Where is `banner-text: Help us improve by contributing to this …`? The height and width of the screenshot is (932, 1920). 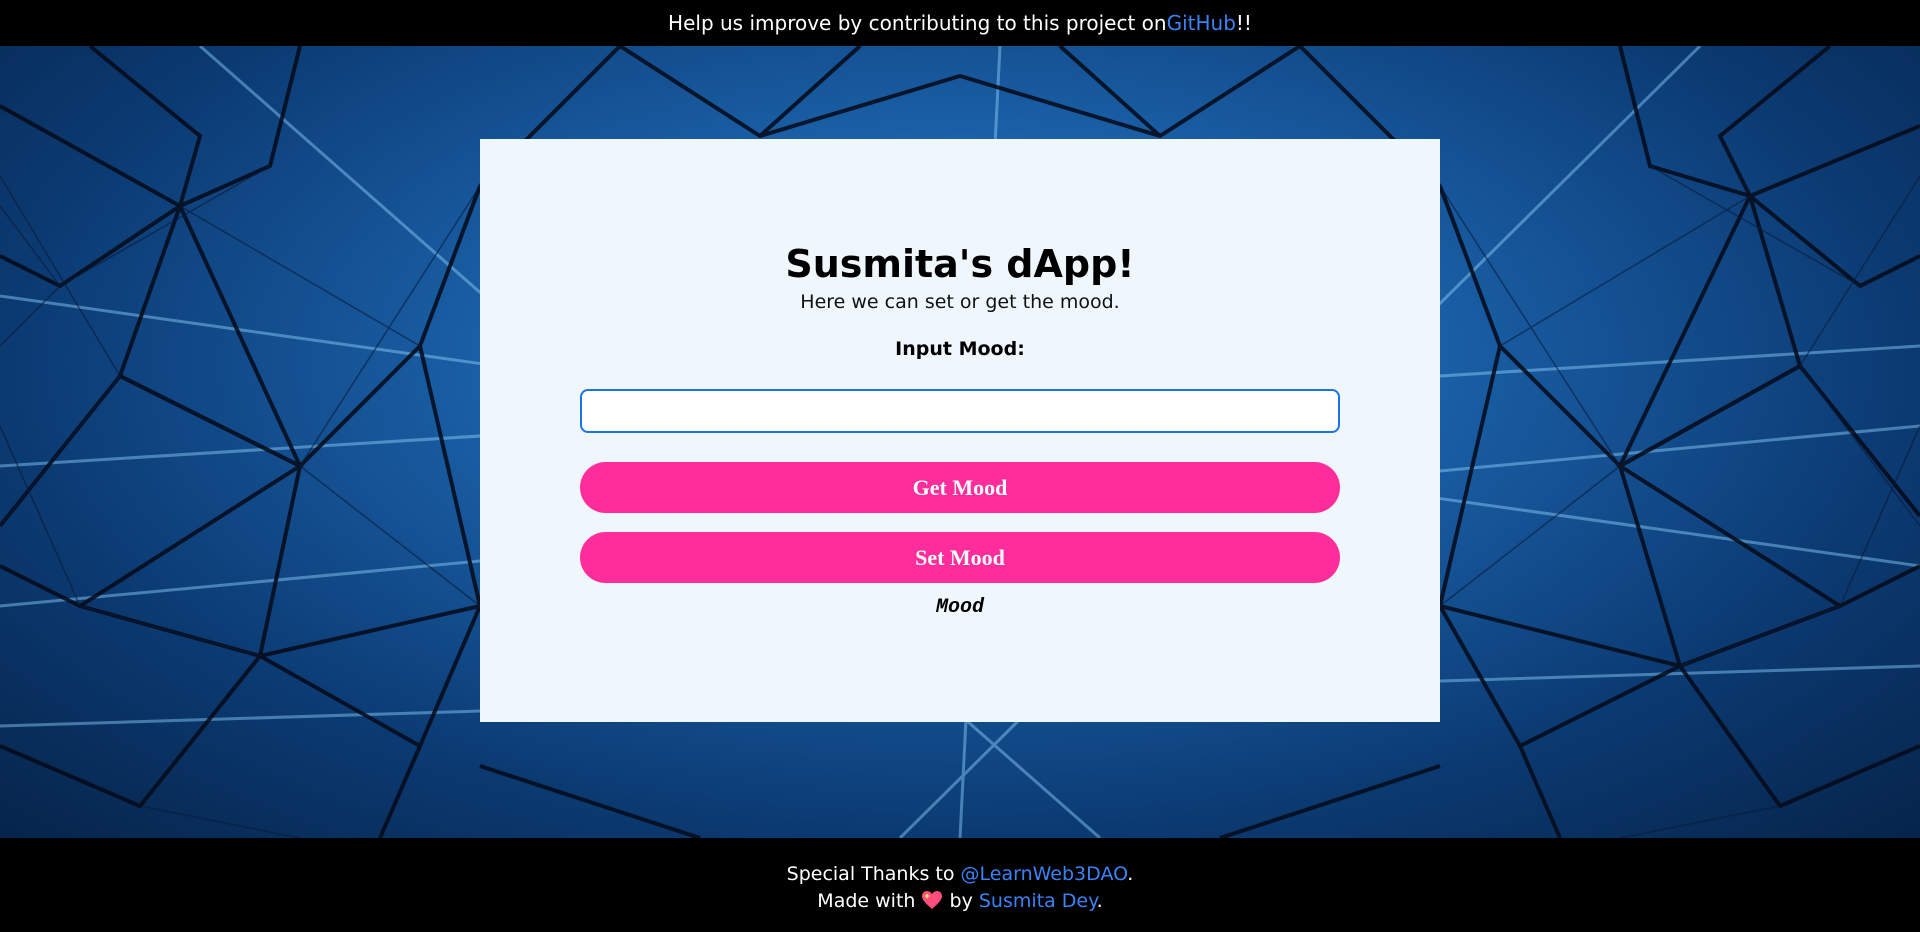 banner-text: Help us improve by contributing to this … is located at coordinates (917, 23).